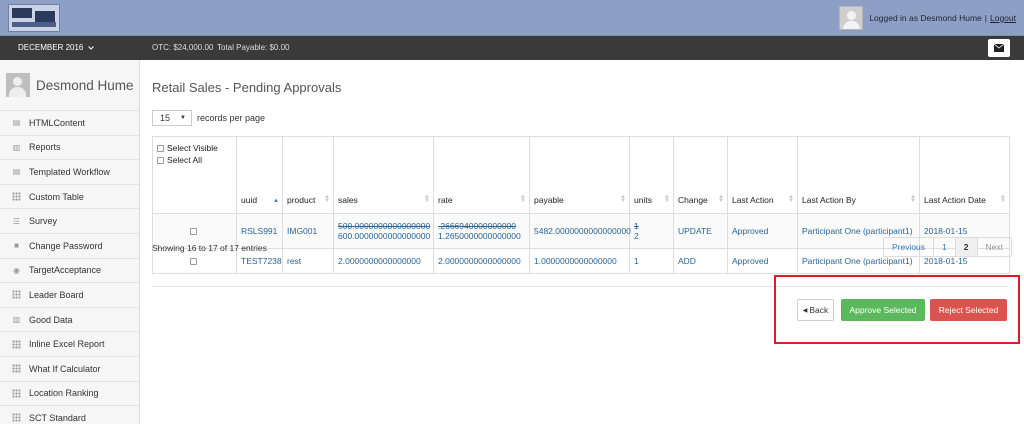 The width and height of the screenshot is (1024, 424). I want to click on sidebar-item-what-if-calculator: What If Calculator, so click(69, 368).